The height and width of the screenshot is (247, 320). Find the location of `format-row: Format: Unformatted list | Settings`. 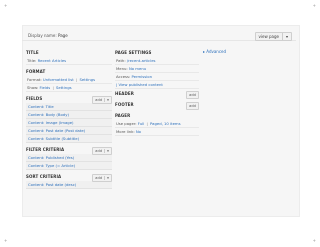

format-row: Format: Unformatted list | Settings is located at coordinates (69, 80).